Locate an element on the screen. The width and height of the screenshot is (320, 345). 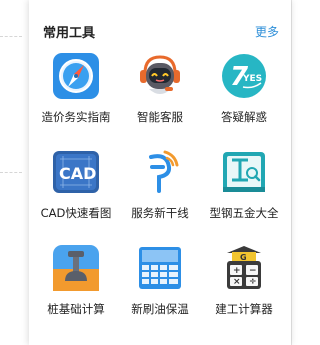
tool-cost-guide: 造价务实指南 is located at coordinates (76, 90).